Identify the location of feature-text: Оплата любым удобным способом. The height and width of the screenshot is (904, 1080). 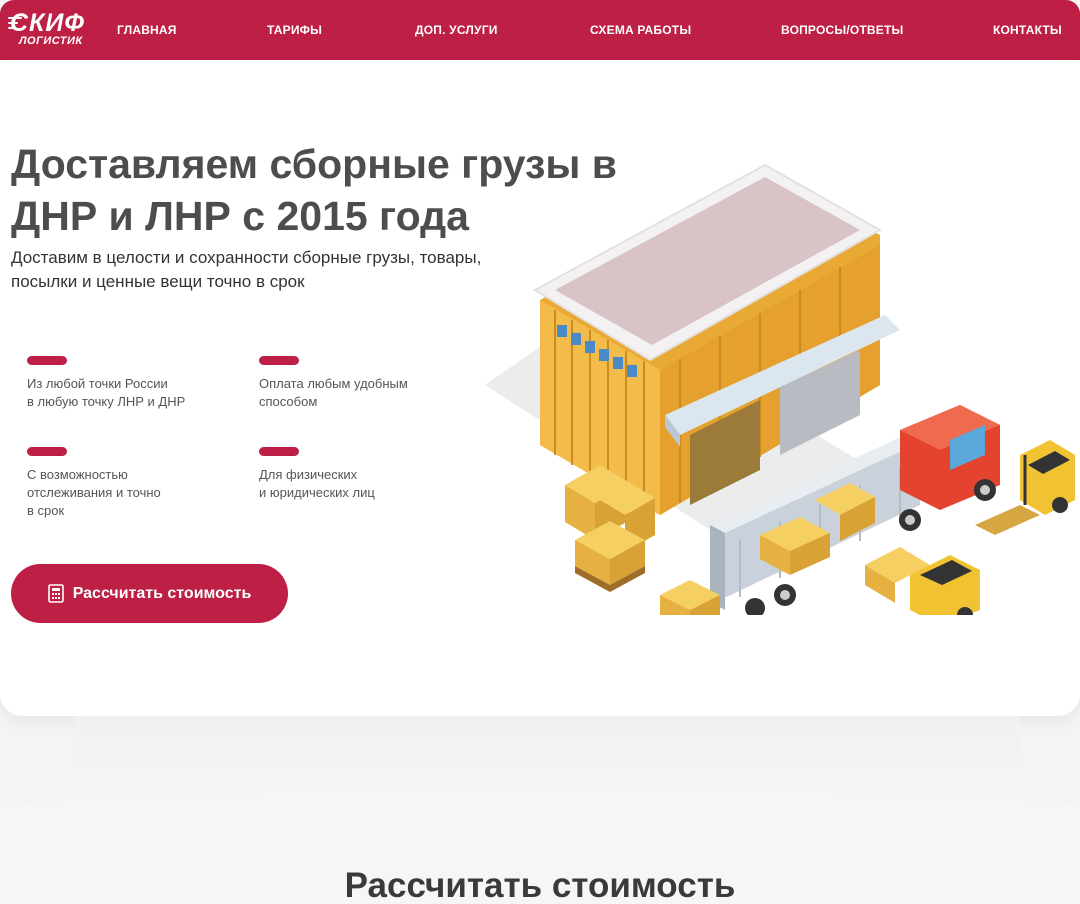
(333, 392).